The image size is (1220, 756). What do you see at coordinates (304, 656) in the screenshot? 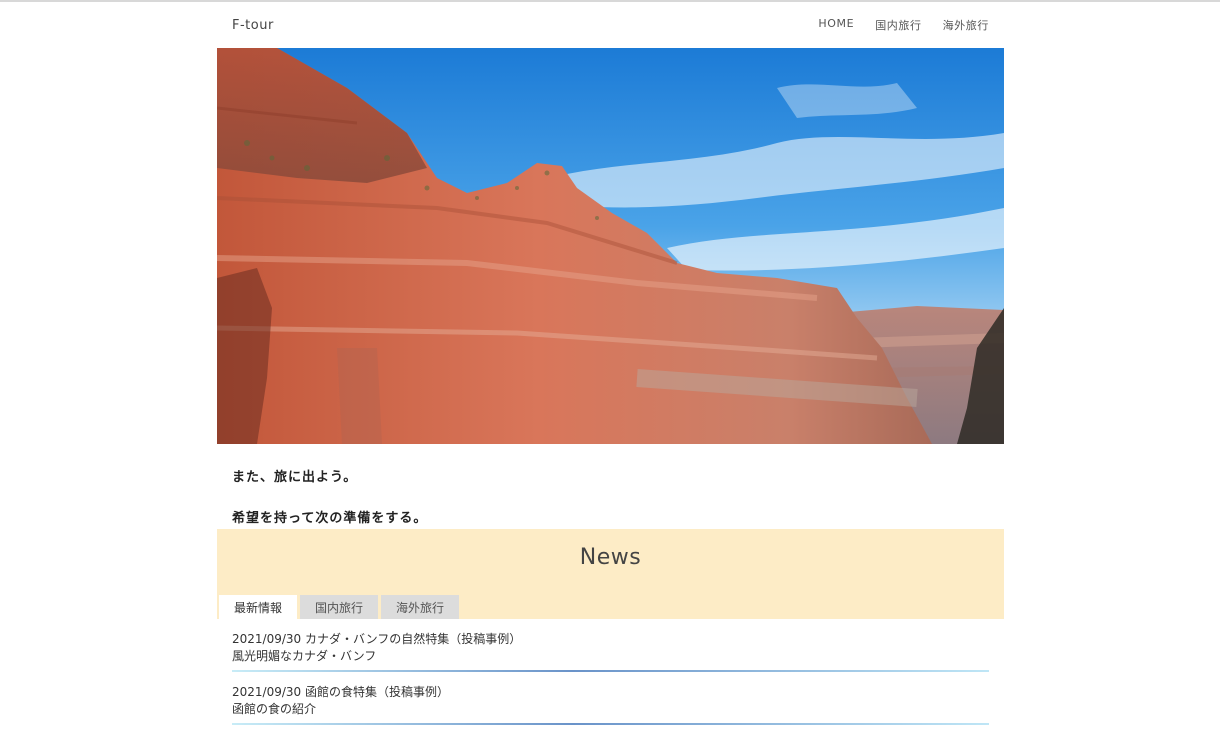
I see `news-item-subtitle: 風光明媚なカナダ・バンフ` at bounding box center [304, 656].